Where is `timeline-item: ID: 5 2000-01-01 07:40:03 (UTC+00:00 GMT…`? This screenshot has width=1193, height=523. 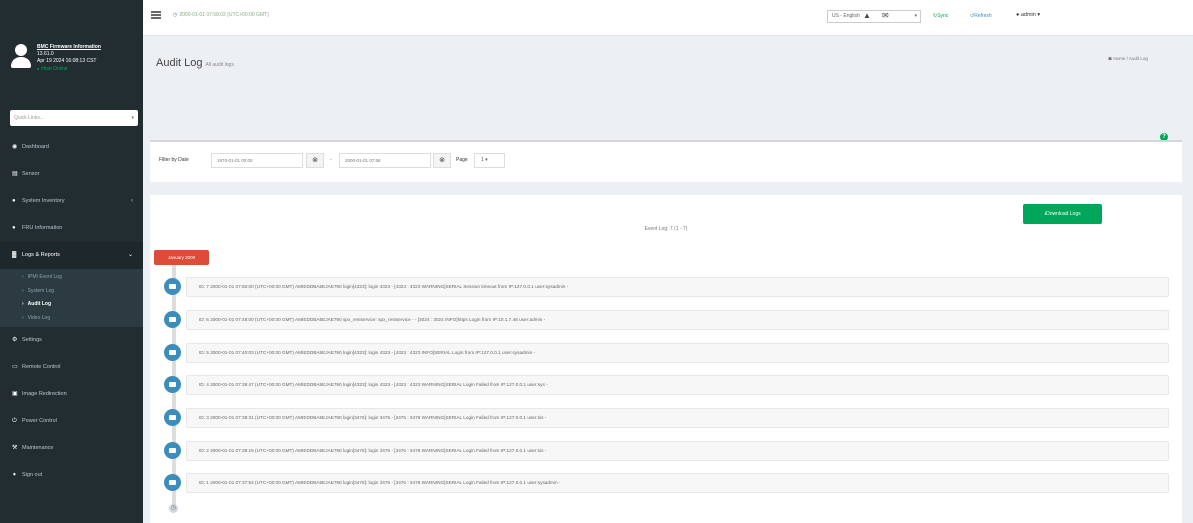 timeline-item: ID: 5 2000-01-01 07:40:03 (UTC+00:00 GMT… is located at coordinates (666, 353).